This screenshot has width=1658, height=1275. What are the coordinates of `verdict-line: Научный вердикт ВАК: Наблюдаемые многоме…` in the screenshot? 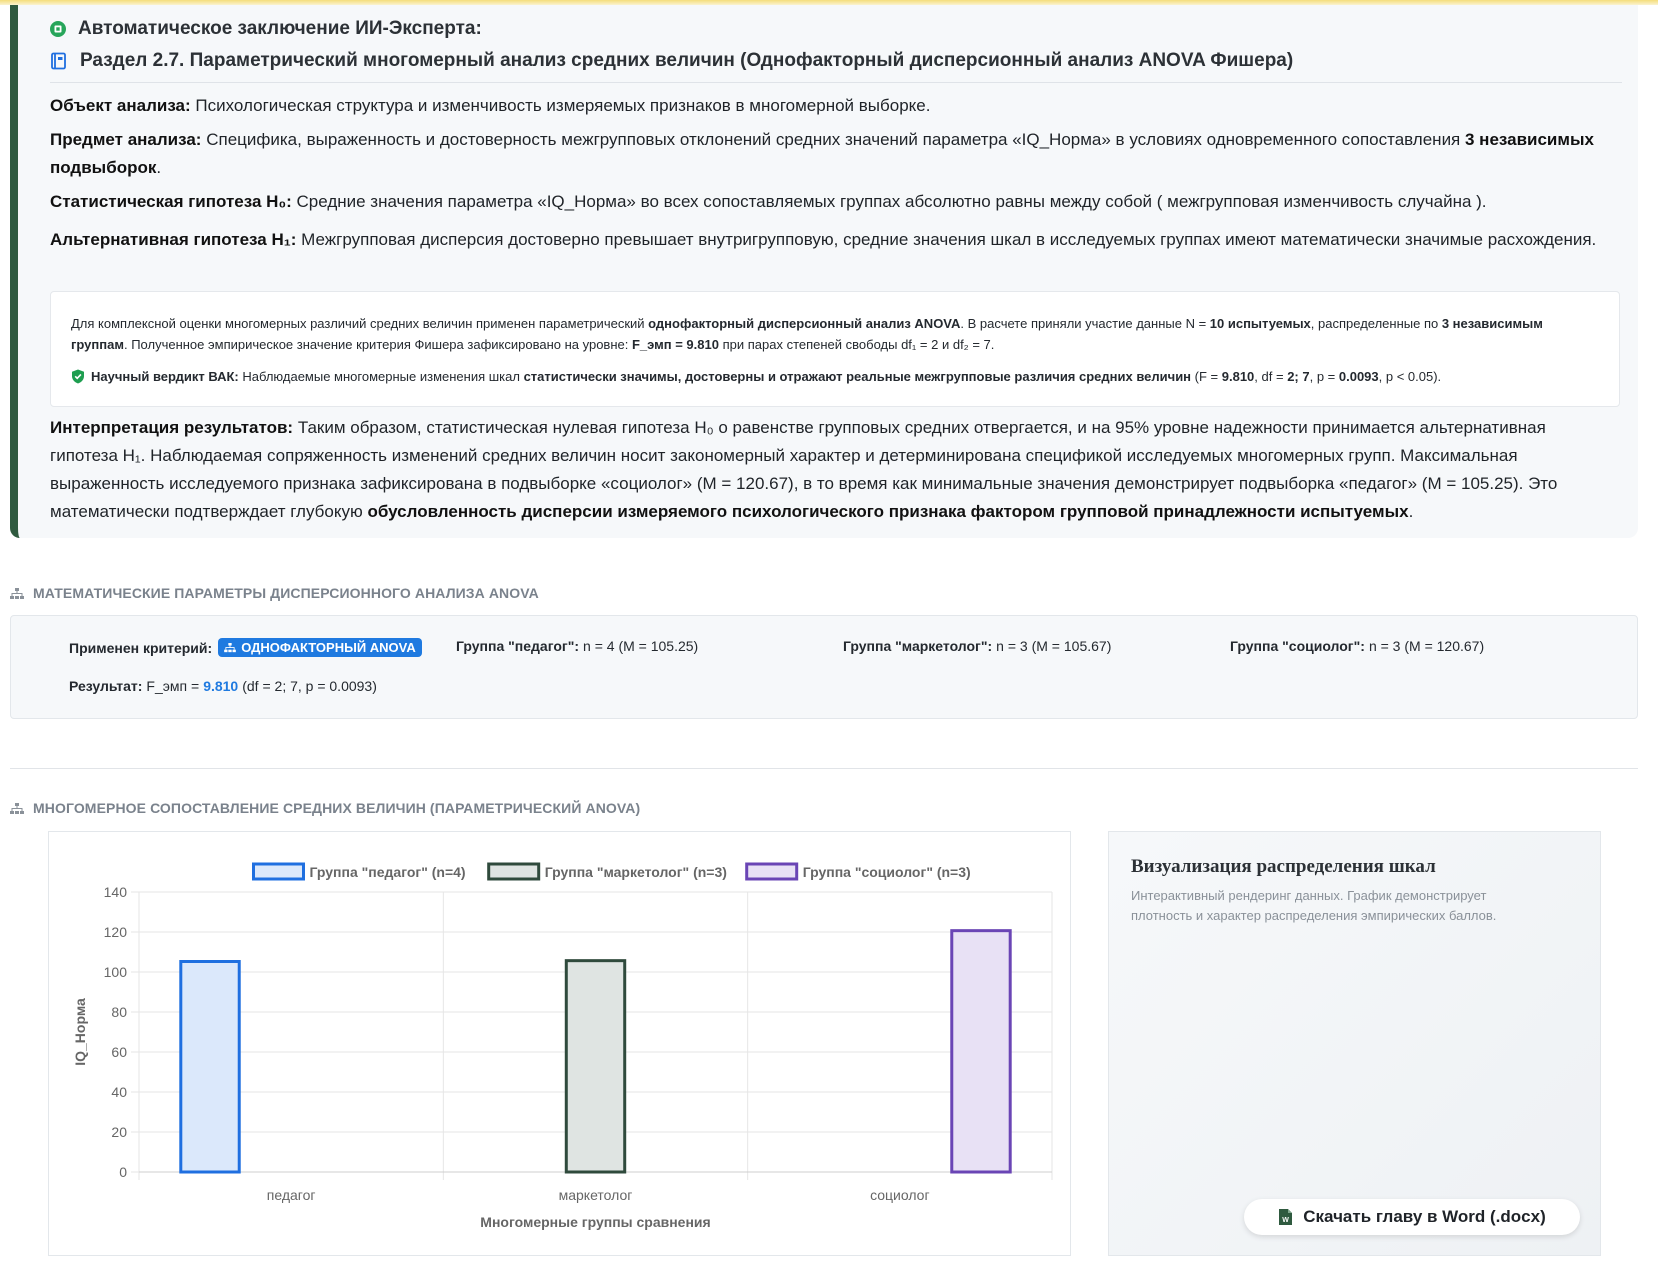 It's located at (836, 376).